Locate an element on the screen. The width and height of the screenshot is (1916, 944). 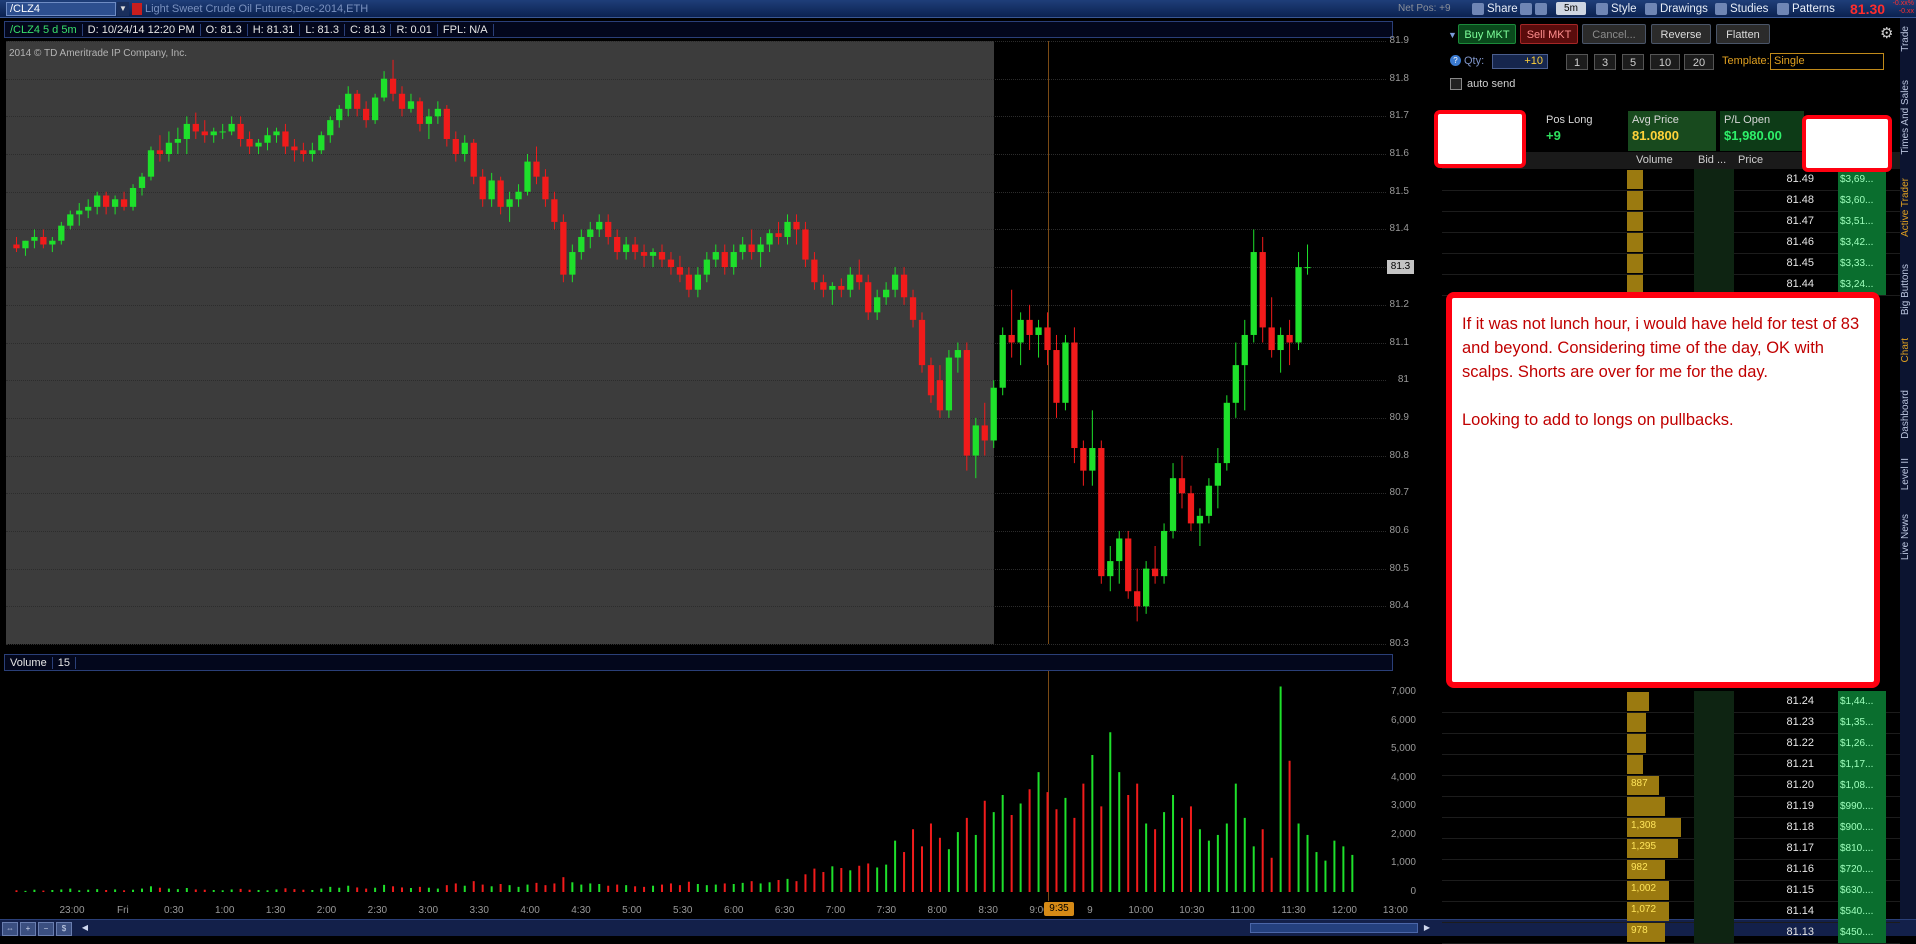
ladder-price: 81.17 is located at coordinates (1782, 848).